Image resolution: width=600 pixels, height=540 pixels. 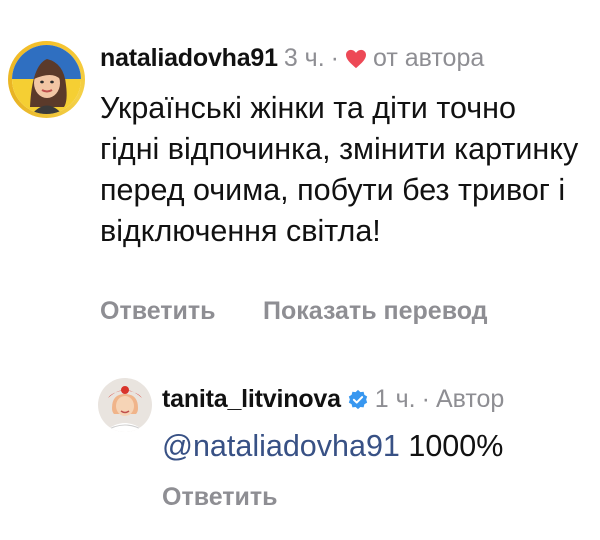 What do you see at coordinates (220, 497) in the screenshot?
I see `reply-to-reply-button: Ответить` at bounding box center [220, 497].